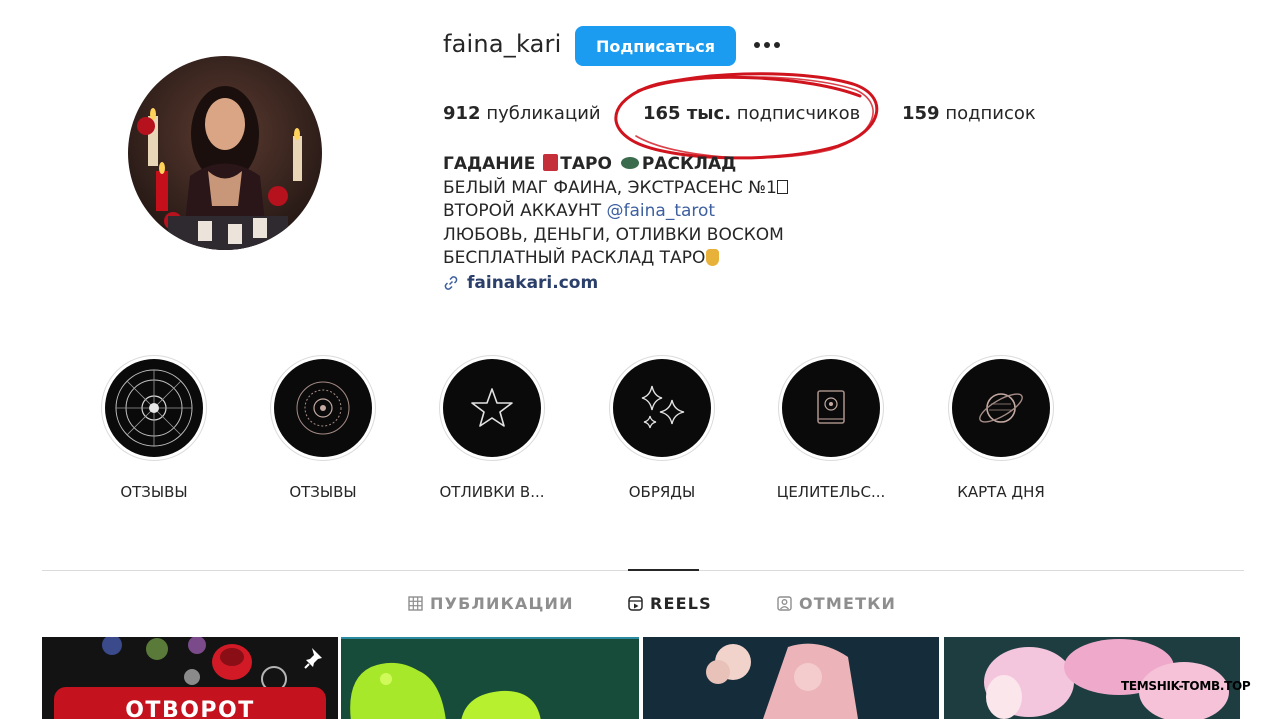  I want to click on bio-line: БЕСПЛАТНЫЙ РАСКЛАД ТАРО, so click(615, 259).